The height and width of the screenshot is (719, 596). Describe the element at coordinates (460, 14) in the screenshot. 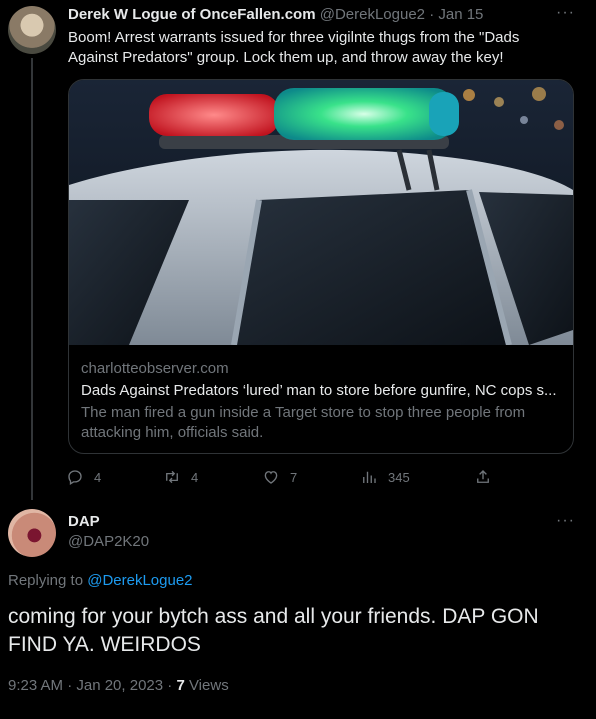

I see `tweet-date: Jan 15` at that location.